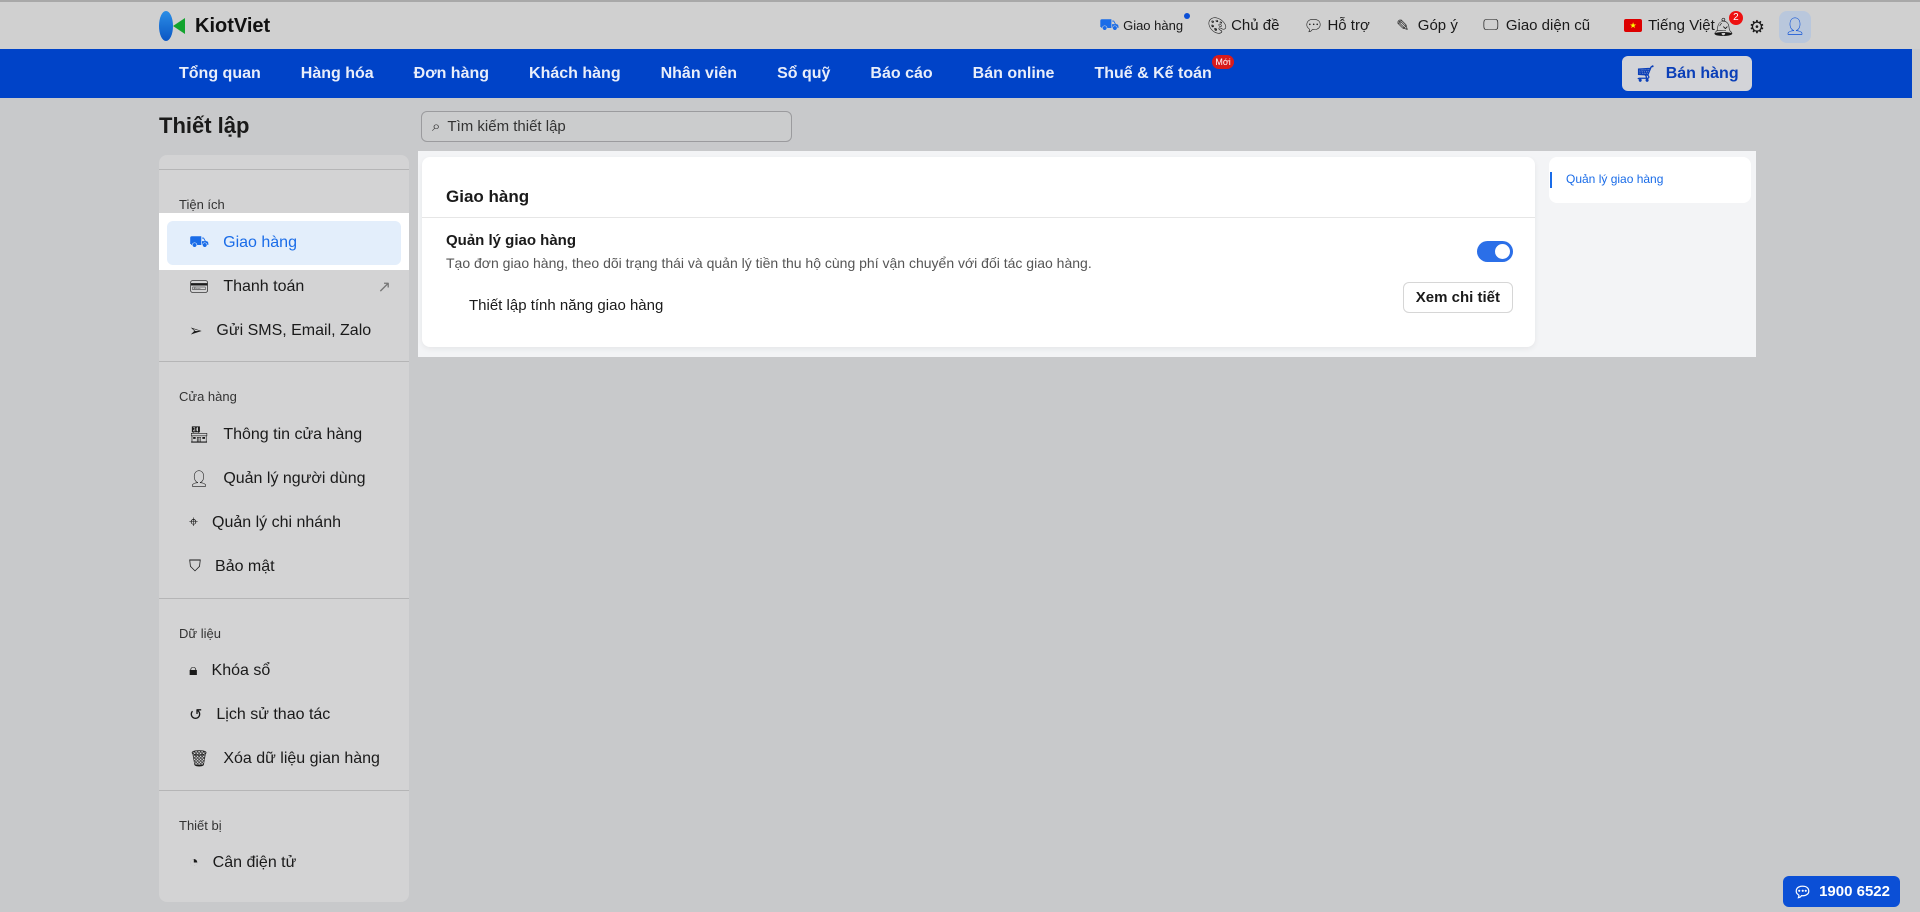 The image size is (1920, 912). I want to click on feedback-icon: ✎, so click(1403, 26).